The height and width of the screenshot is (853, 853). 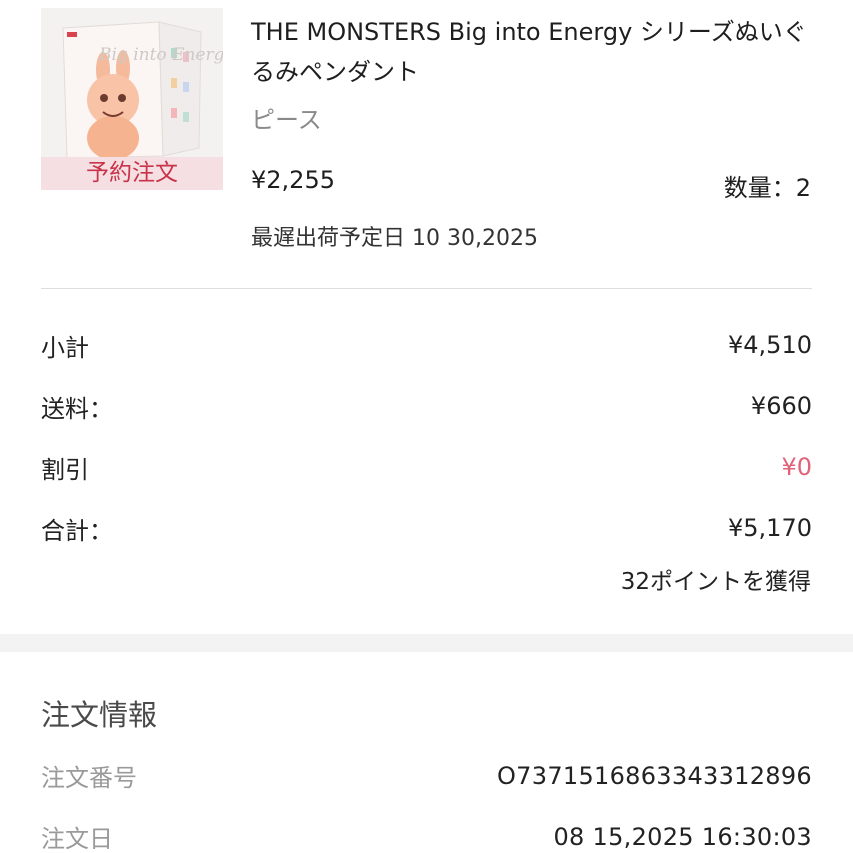 I want to click on product-box-image: Big into Energy, so click(x=132, y=83).